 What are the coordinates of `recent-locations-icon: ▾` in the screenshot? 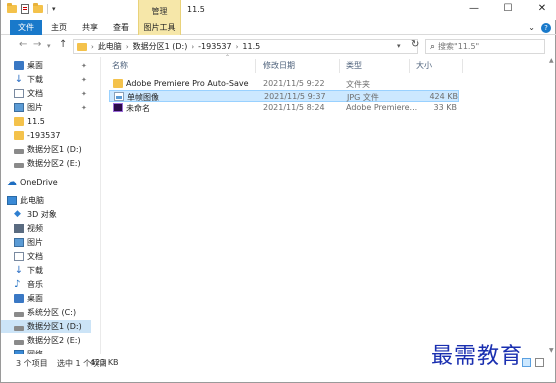 It's located at (49, 46).